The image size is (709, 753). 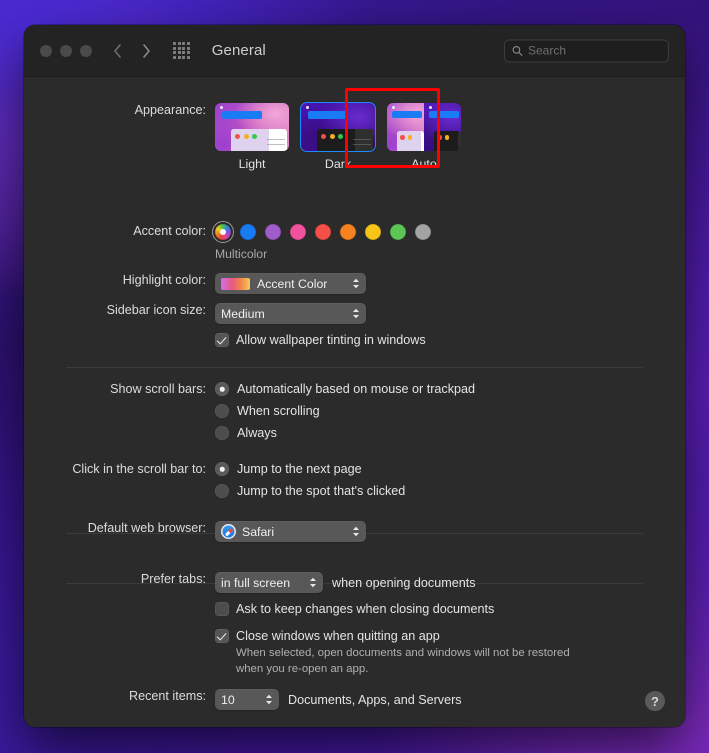 I want to click on prefer-tabs-value: in full screen, so click(x=256, y=582).